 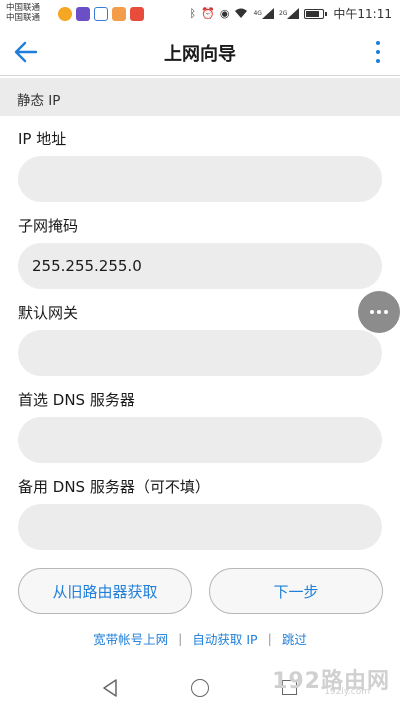 What do you see at coordinates (39, 101) in the screenshot?
I see `section-title: 静态 IP` at bounding box center [39, 101].